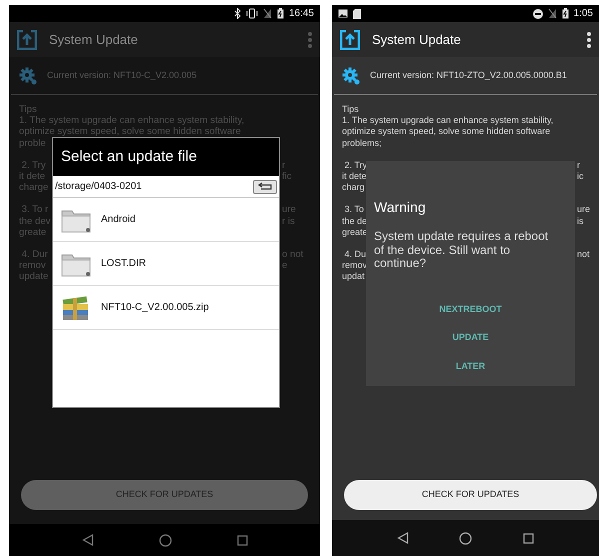 Image resolution: width=599 pixels, height=556 pixels. I want to click on tip-text: e, so click(285, 266).